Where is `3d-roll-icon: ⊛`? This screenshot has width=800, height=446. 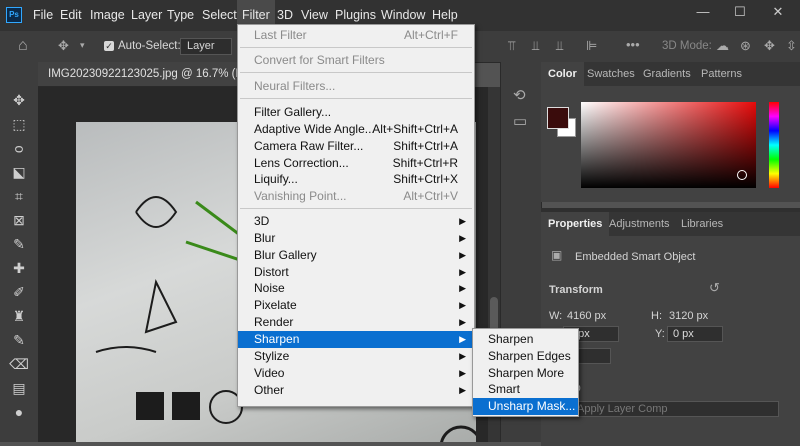 3d-roll-icon: ⊛ is located at coordinates (745, 46).